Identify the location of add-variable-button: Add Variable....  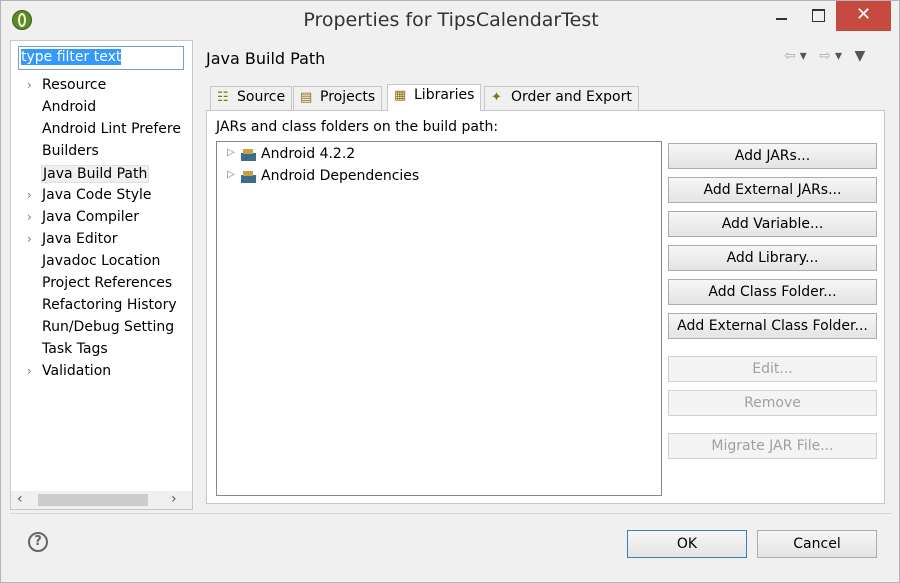
(772, 224).